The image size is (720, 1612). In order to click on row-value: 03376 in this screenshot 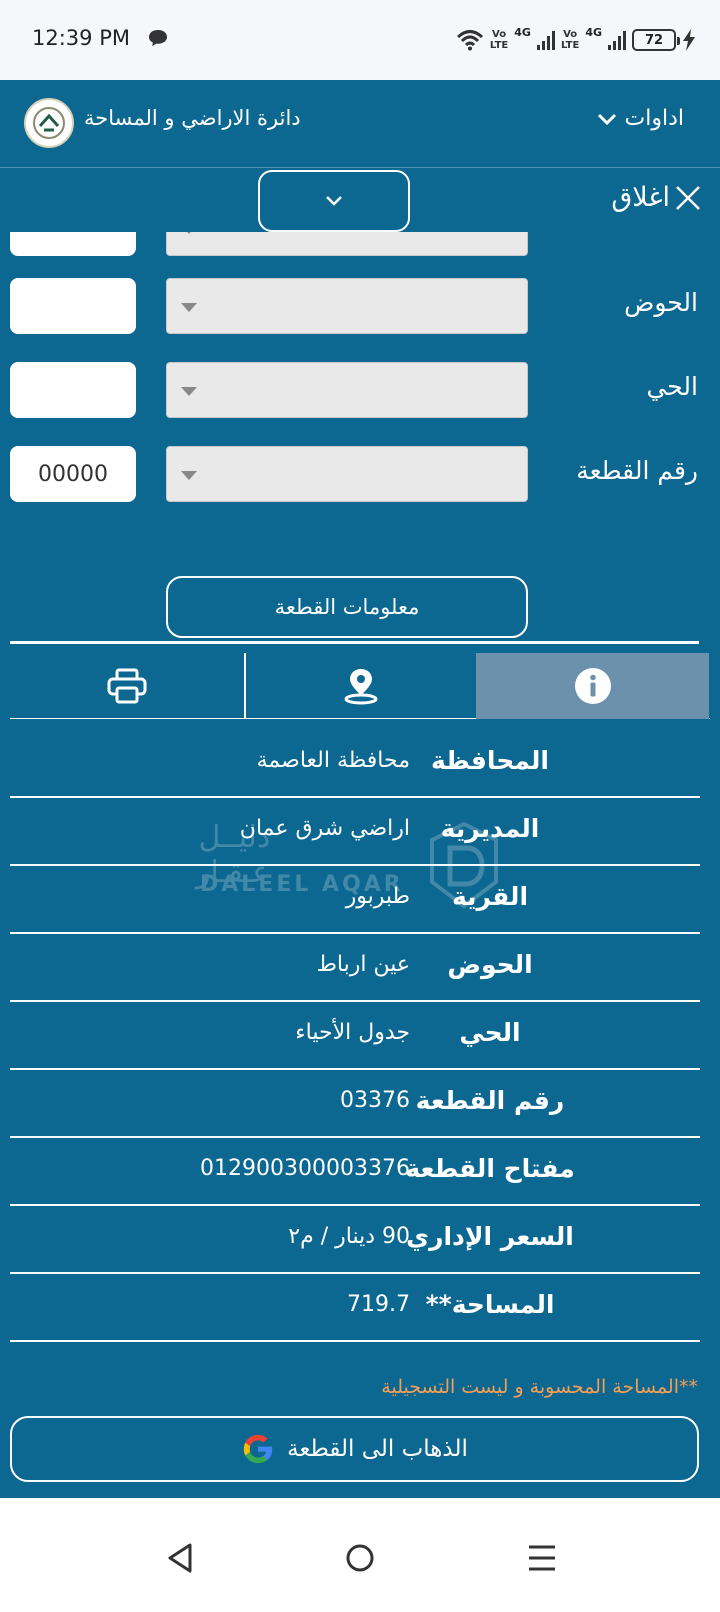, I will do `click(375, 1100)`.